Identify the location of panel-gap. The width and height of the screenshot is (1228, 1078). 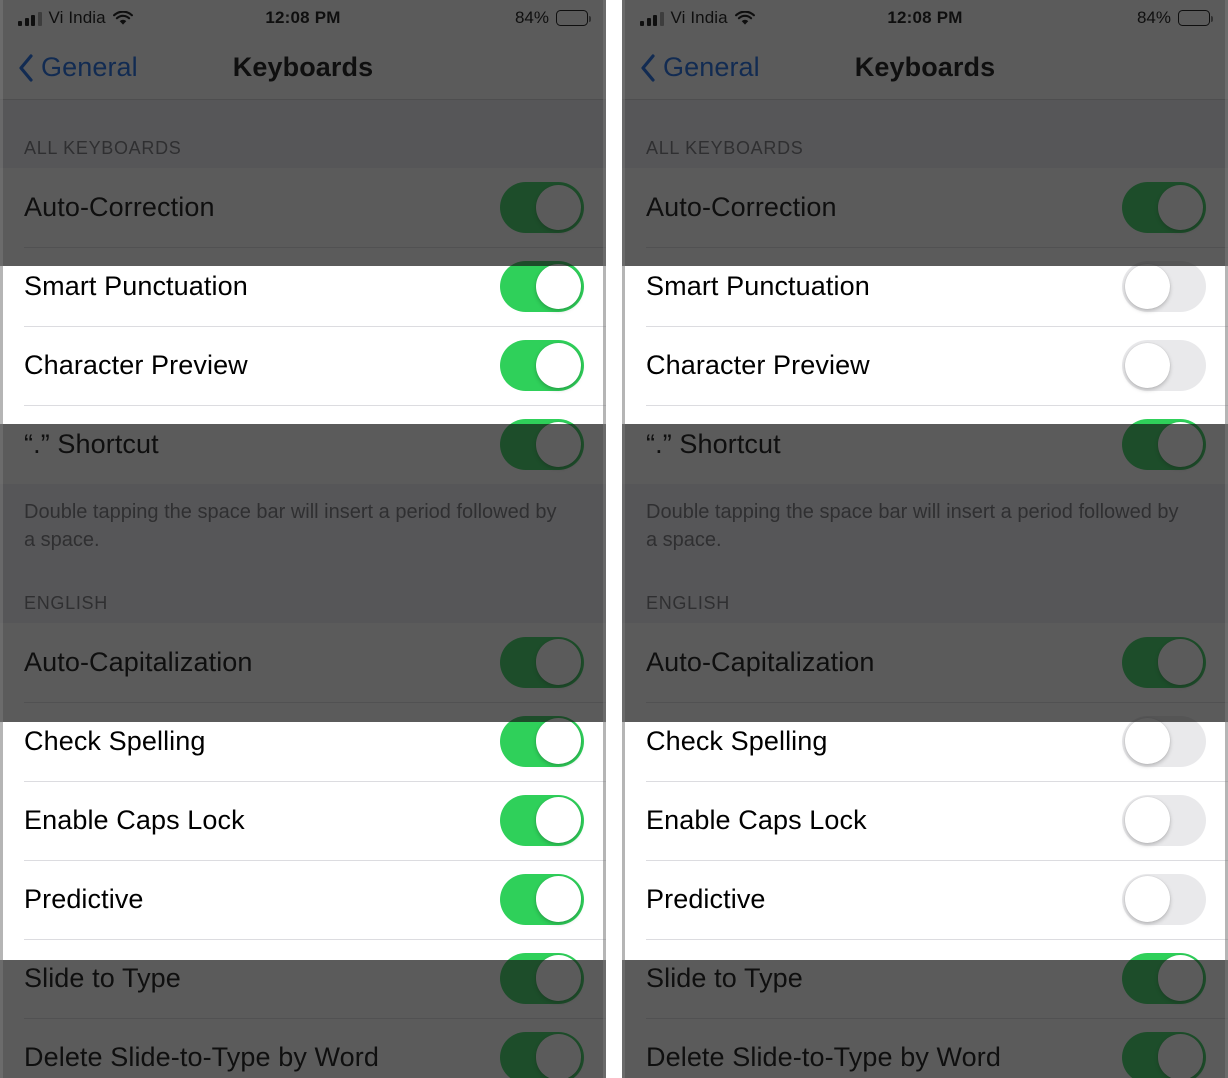
(614, 539).